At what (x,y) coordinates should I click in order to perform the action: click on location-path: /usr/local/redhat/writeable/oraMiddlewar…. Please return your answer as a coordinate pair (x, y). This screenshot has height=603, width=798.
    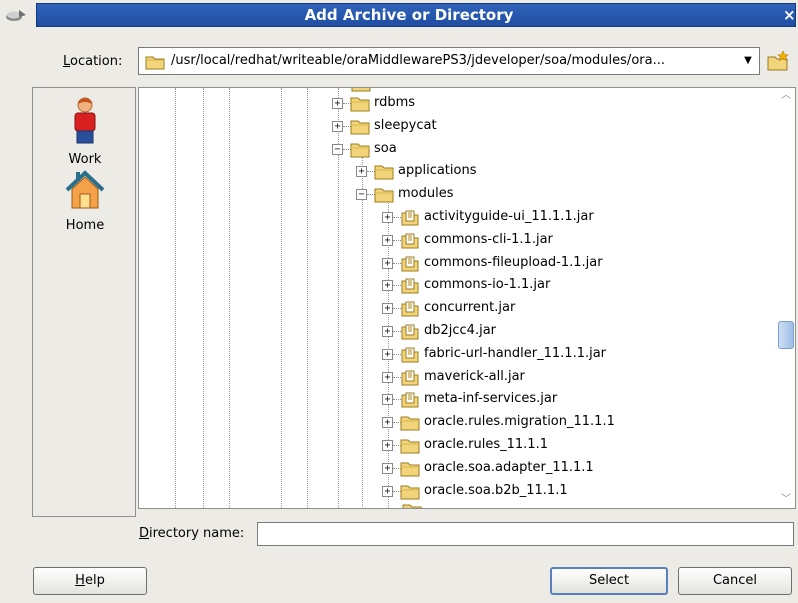
    Looking at the image, I should click on (418, 60).